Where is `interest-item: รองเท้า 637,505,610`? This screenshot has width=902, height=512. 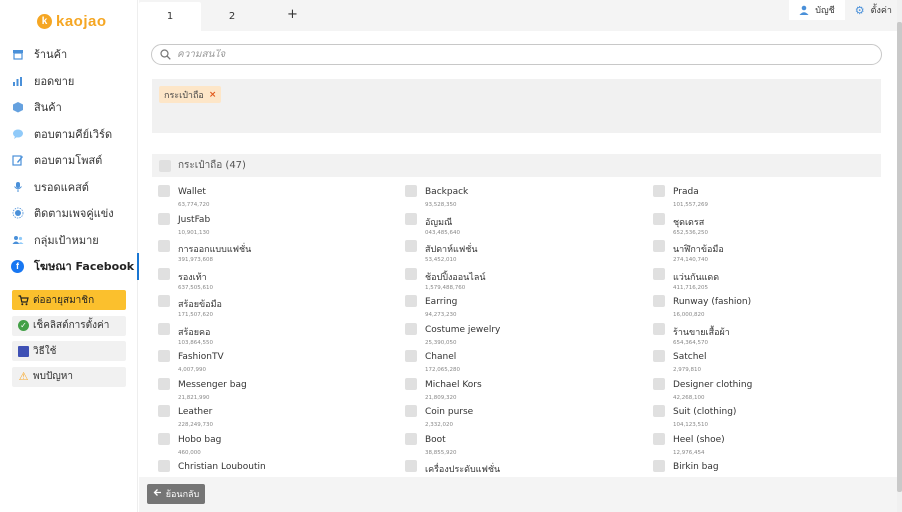
interest-item: รองเท้า 637,505,610 is located at coordinates (278, 281).